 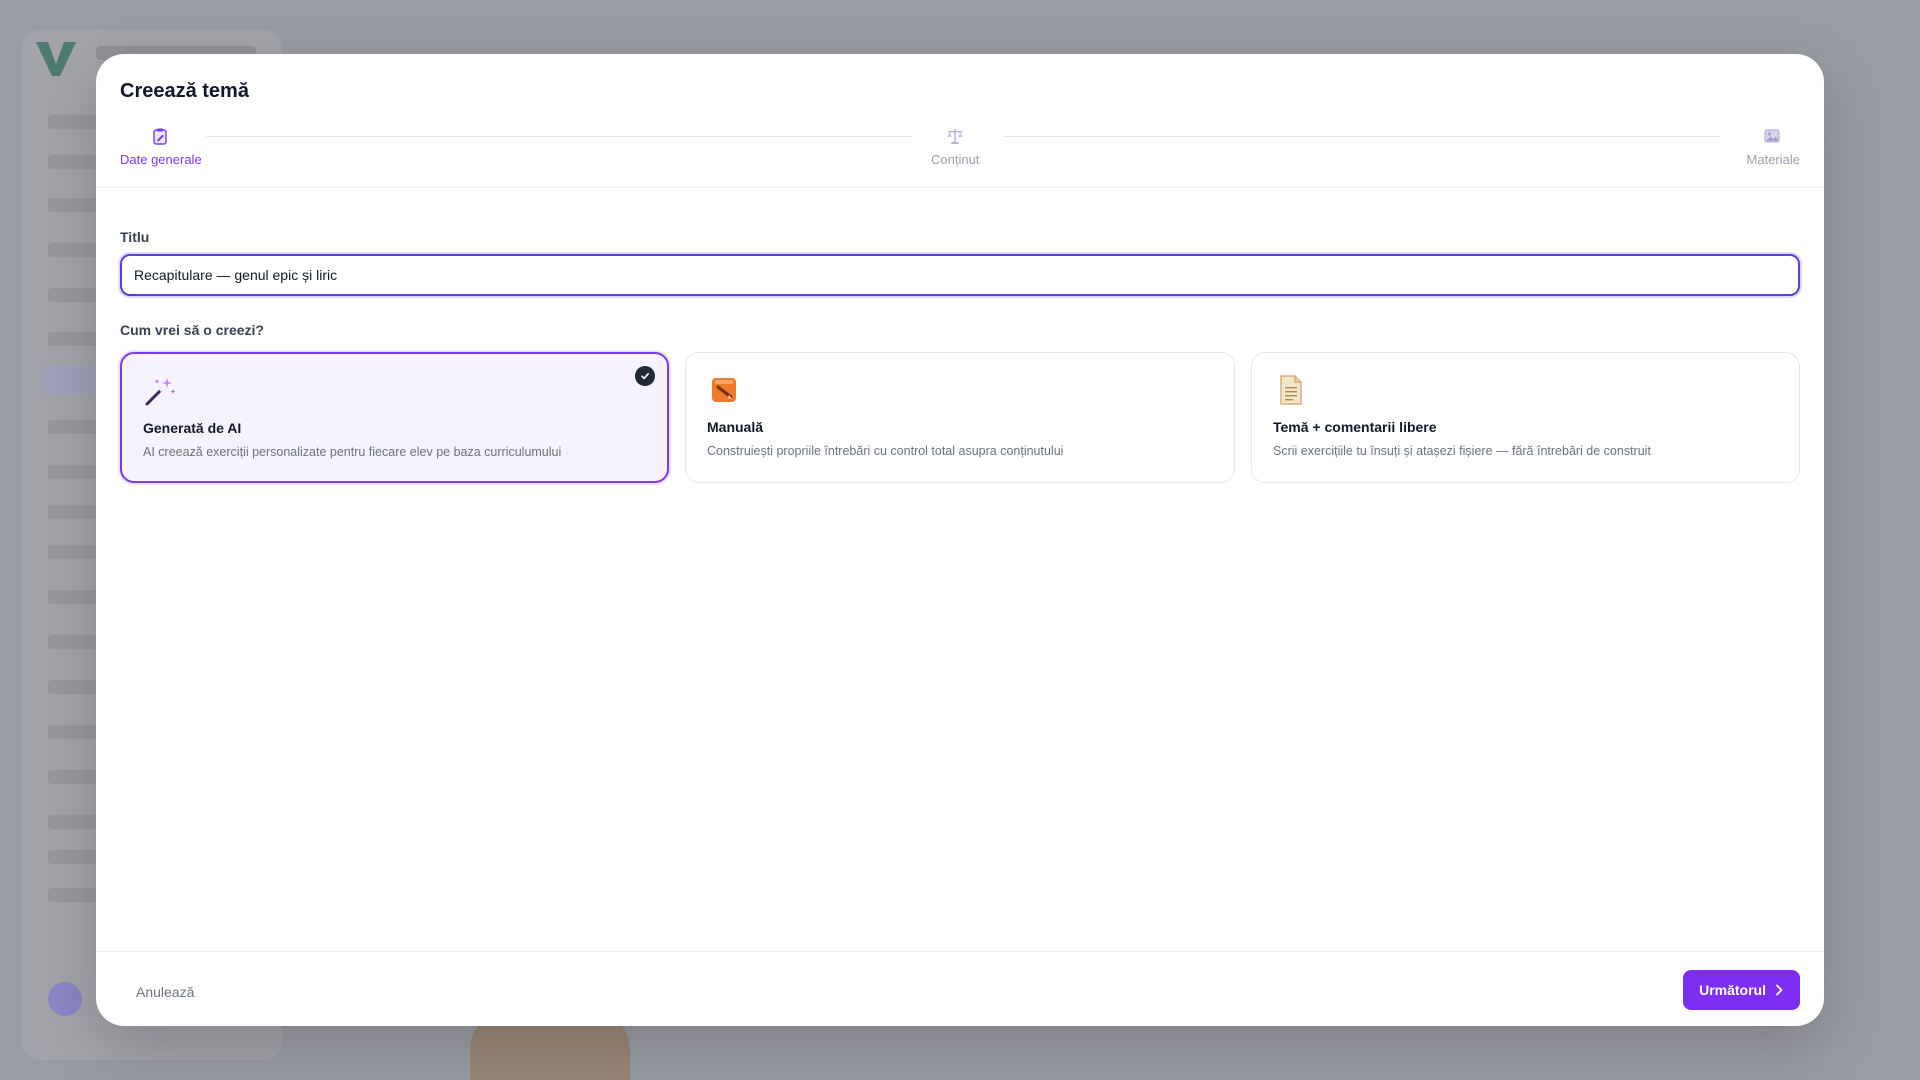 I want to click on image-icon, so click(x=1772, y=136).